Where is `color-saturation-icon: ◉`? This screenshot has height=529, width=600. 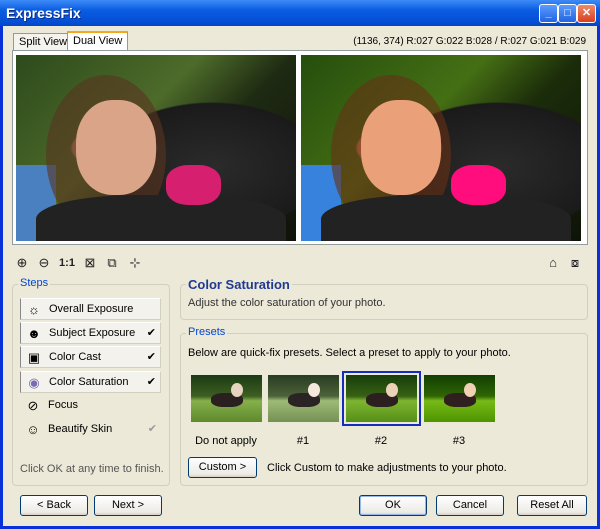 color-saturation-icon: ◉ is located at coordinates (34, 382).